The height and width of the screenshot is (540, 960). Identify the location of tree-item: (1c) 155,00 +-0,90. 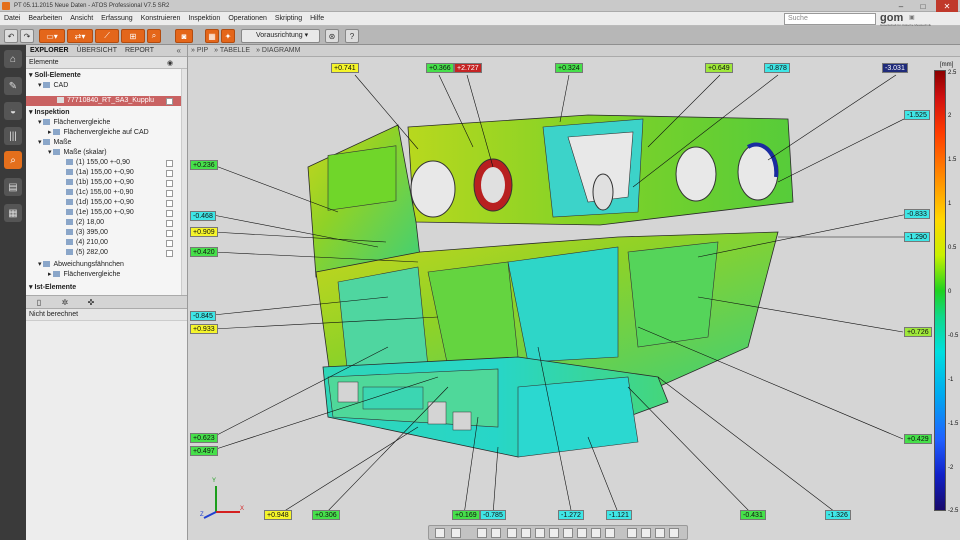
(99, 193).